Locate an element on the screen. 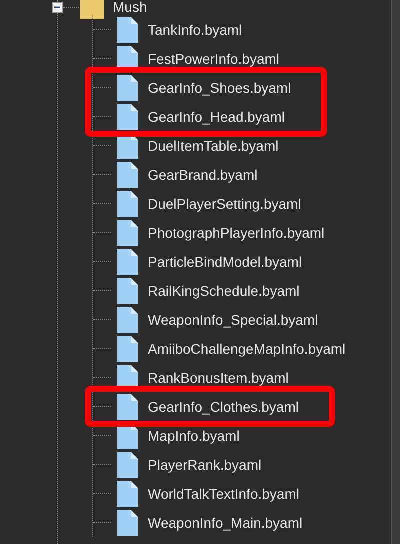 This screenshot has height=544, width=400. file-name: DuelPlayerSetting.byaml is located at coordinates (225, 204).